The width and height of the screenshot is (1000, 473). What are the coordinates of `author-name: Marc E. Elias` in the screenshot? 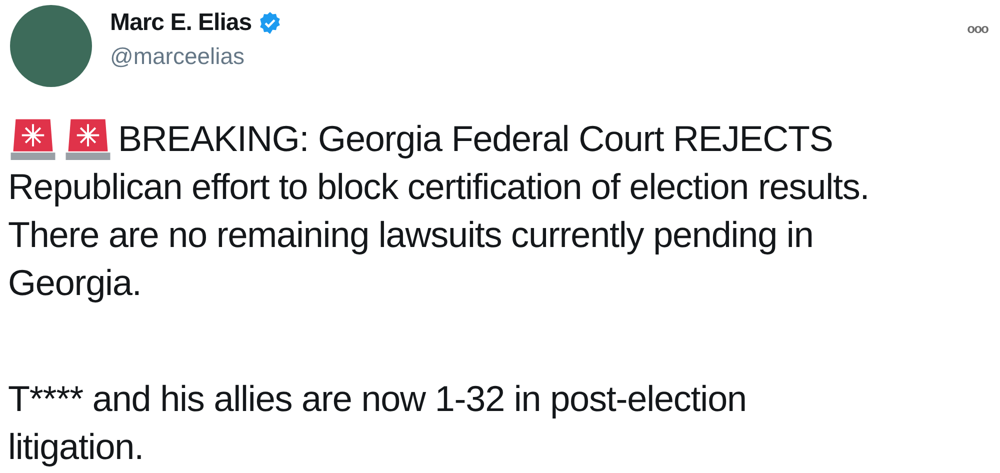 It's located at (181, 23).